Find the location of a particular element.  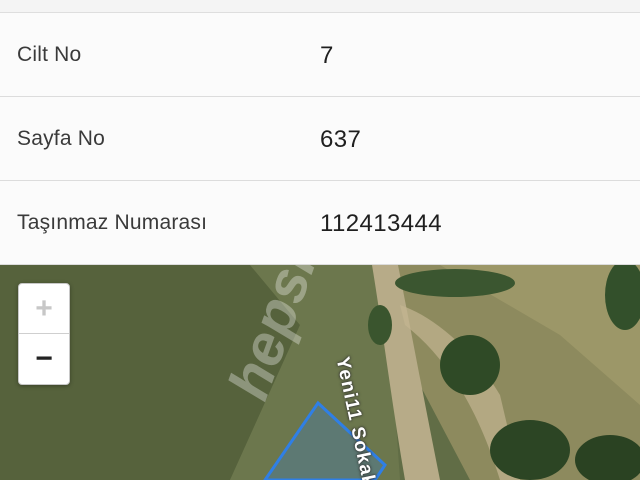

tasinmaz-numarasi-value: 112413444 is located at coordinates (381, 223).